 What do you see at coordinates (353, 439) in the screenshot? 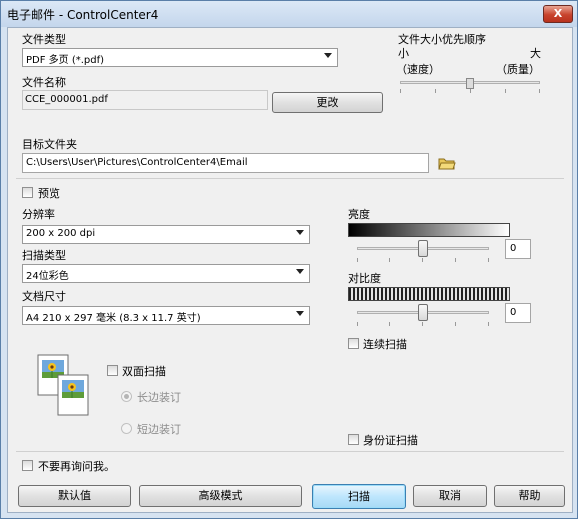
I see `id-card-checkbox` at bounding box center [353, 439].